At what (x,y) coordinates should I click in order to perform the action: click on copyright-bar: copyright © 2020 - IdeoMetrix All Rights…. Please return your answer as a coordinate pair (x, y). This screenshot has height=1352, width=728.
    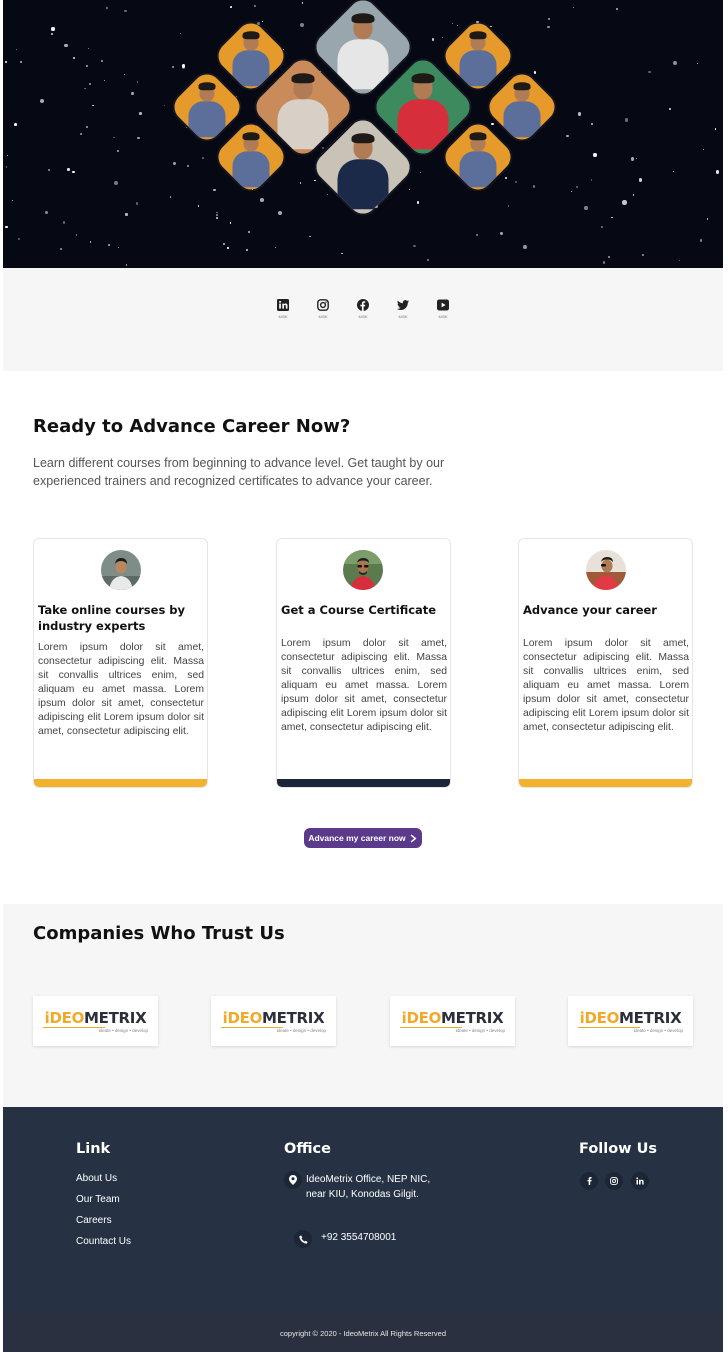
    Looking at the image, I should click on (363, 1333).